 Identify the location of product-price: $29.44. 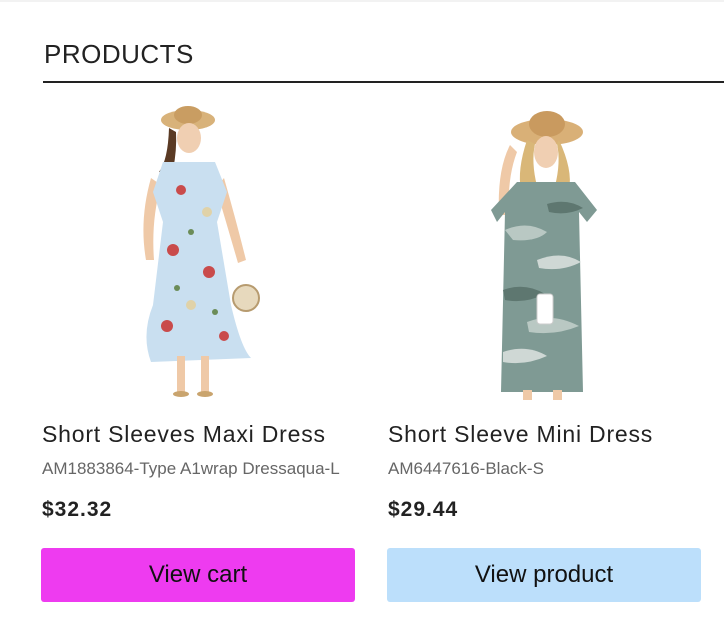
(423, 509).